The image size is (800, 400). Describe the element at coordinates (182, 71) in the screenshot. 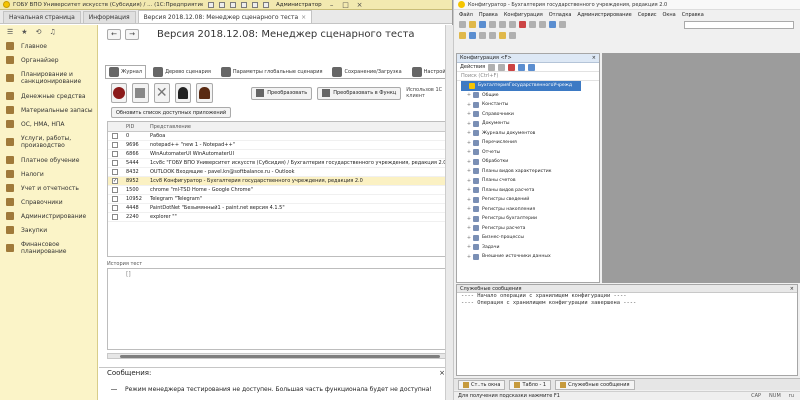

I see `tab-scenario-tree: Дерево сценария` at that location.